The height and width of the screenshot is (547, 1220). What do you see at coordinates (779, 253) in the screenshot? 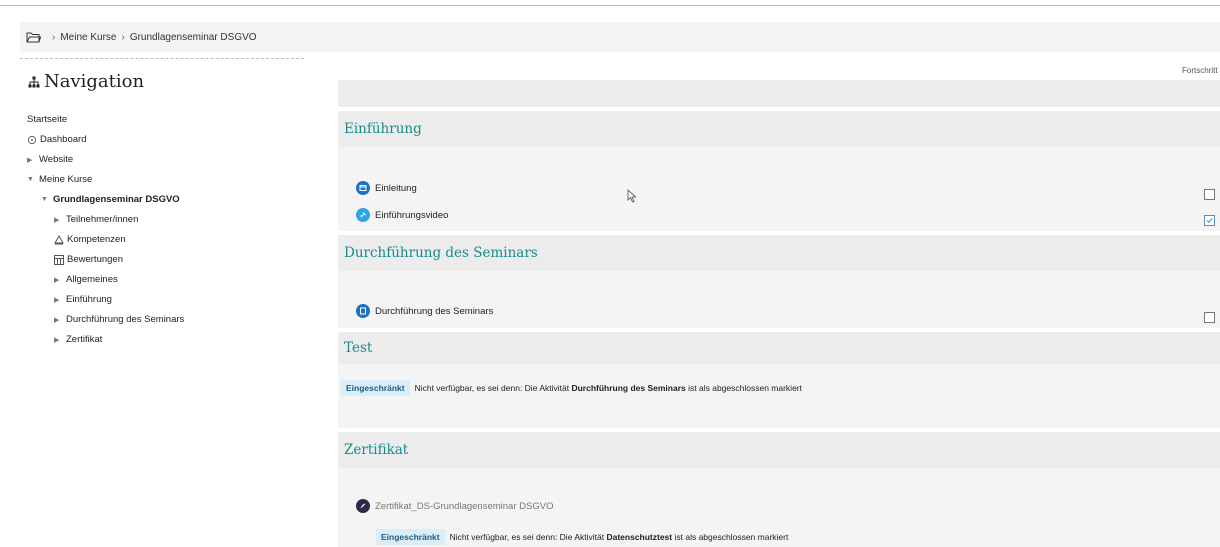
I see `section-title: Durchführung des Seminars` at bounding box center [779, 253].